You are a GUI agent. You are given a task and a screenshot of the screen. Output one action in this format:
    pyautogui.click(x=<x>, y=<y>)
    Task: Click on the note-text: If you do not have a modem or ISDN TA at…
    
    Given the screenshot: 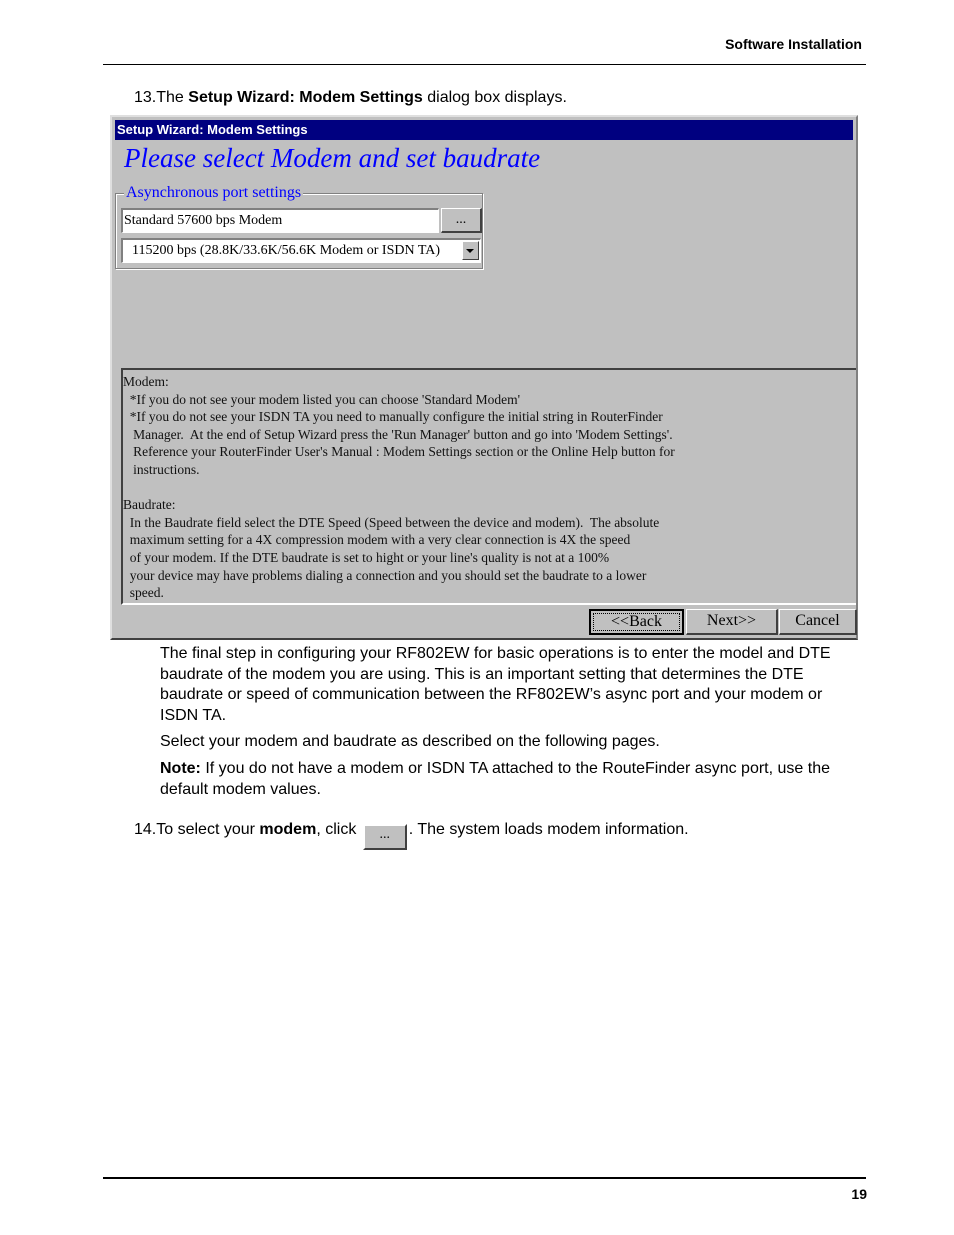 What is the action you would take?
    pyautogui.click(x=495, y=779)
    